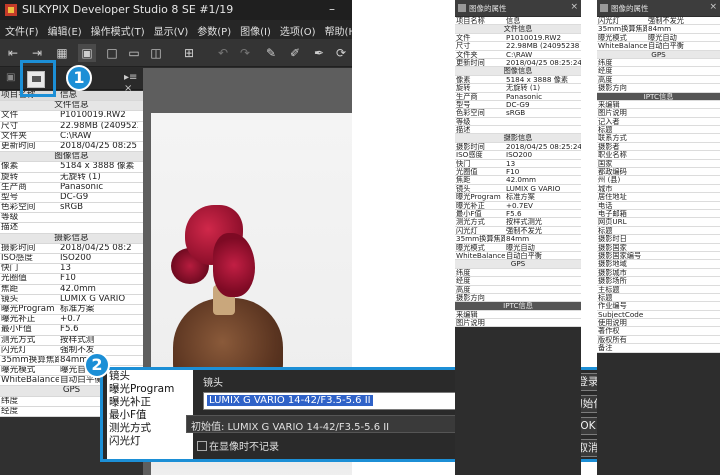  Describe the element at coordinates (658, 281) in the screenshot. I see `table-row: 摄影场所` at that location.